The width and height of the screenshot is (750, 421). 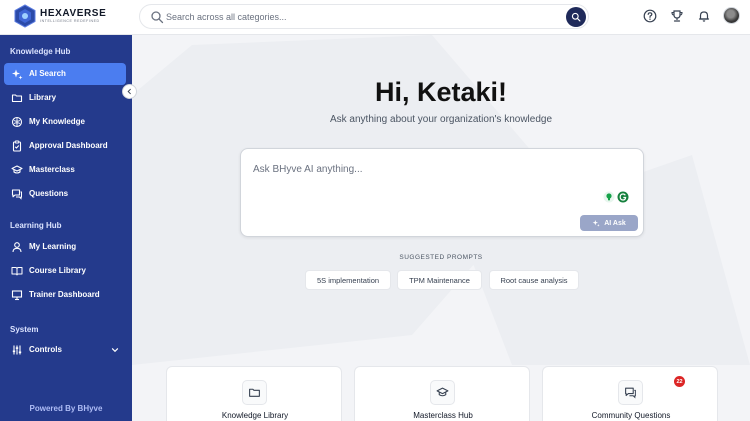 What do you see at coordinates (704, 16) in the screenshot?
I see `bell-icon` at bounding box center [704, 16].